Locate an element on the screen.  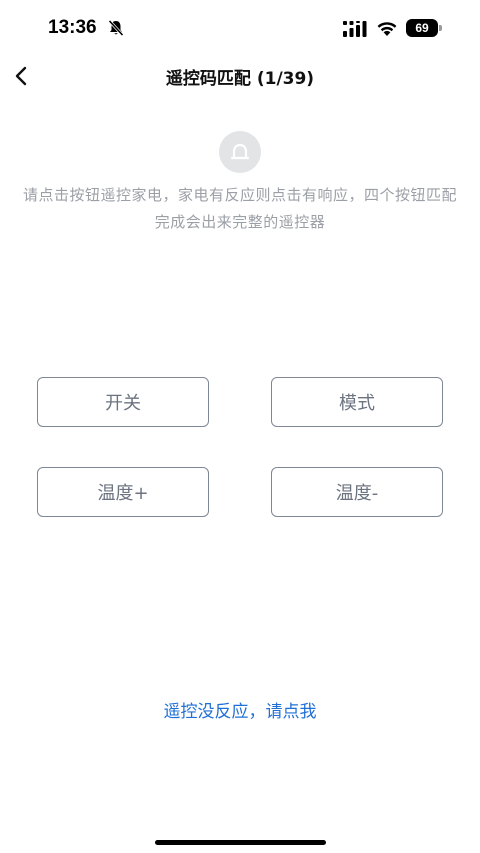
power-button: 开关 is located at coordinates (123, 402).